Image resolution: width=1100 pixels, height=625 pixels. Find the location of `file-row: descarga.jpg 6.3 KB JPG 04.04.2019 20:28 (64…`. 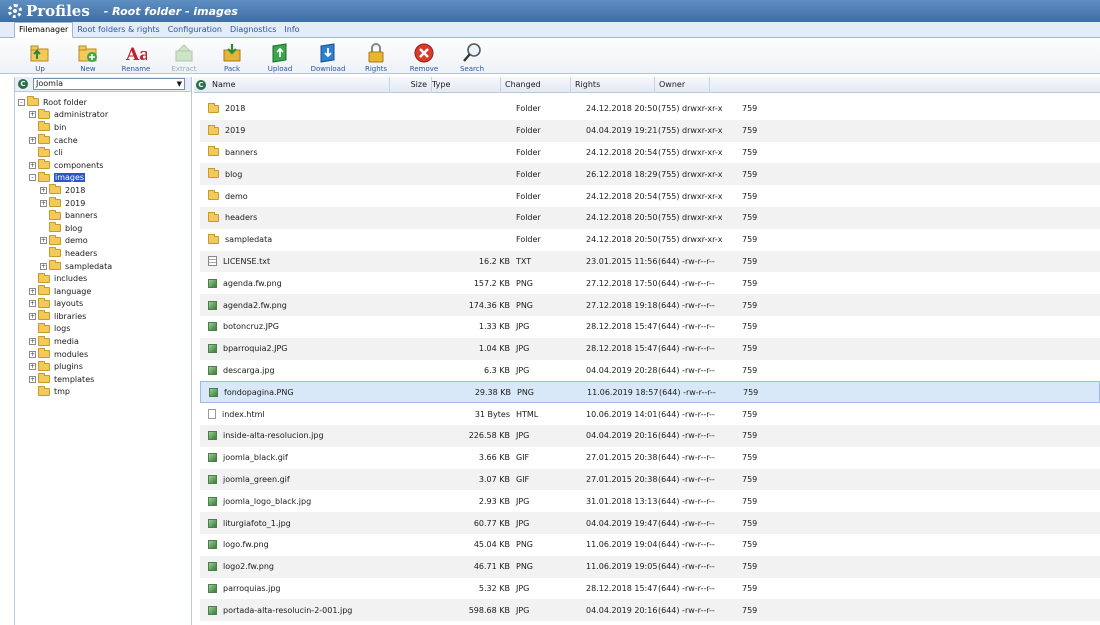

file-row: descarga.jpg 6.3 KB JPG 04.04.2019 20:28 (64… is located at coordinates (650, 371).